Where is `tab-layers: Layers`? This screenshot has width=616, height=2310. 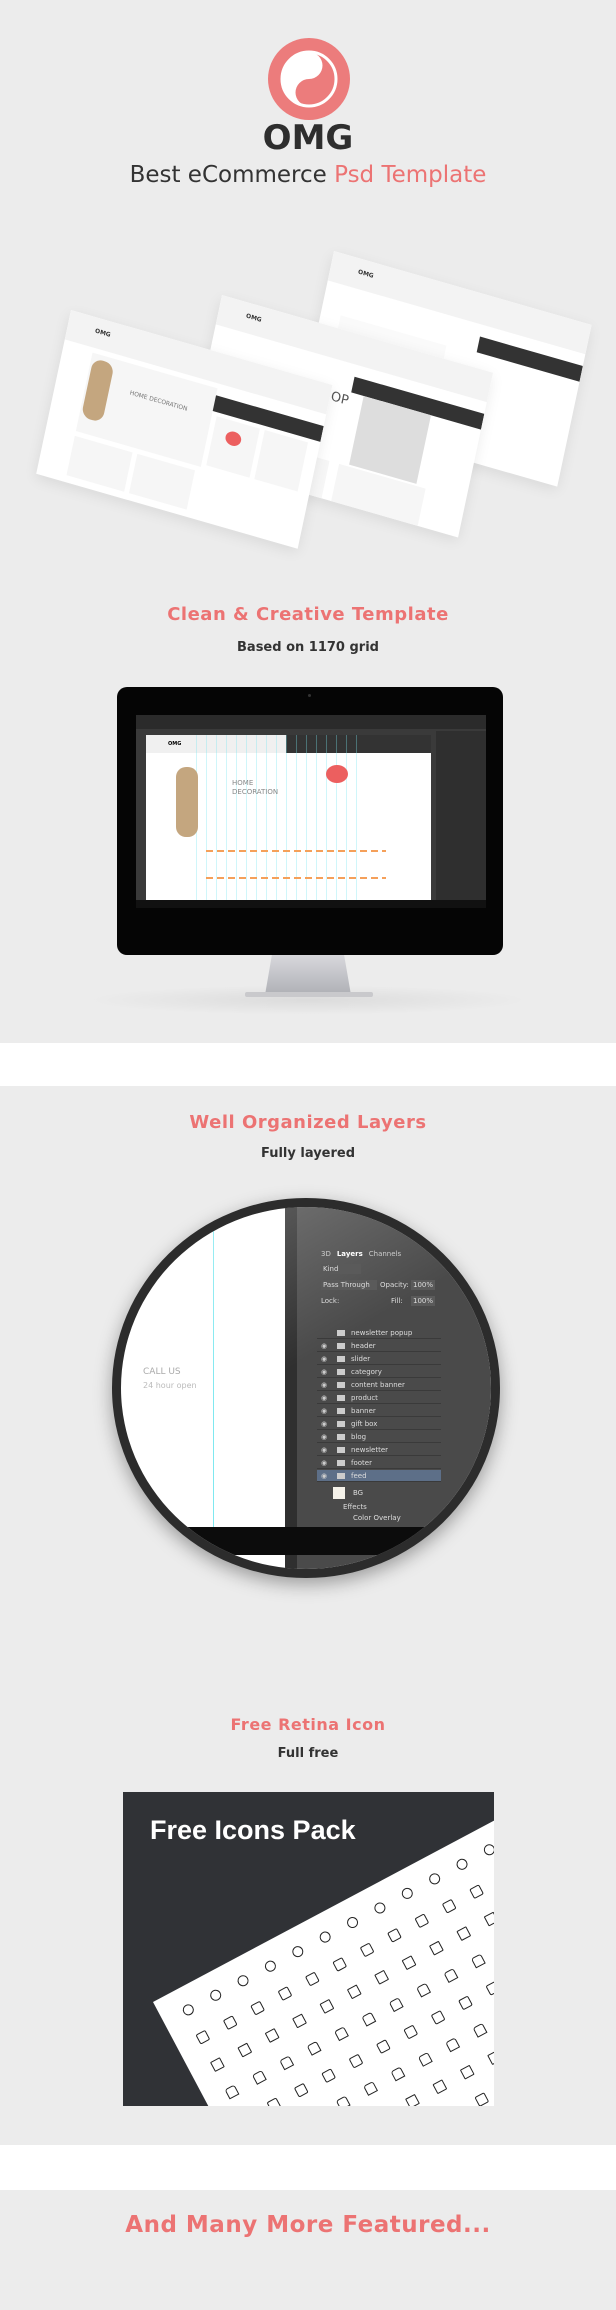 tab-layers: Layers is located at coordinates (350, 1254).